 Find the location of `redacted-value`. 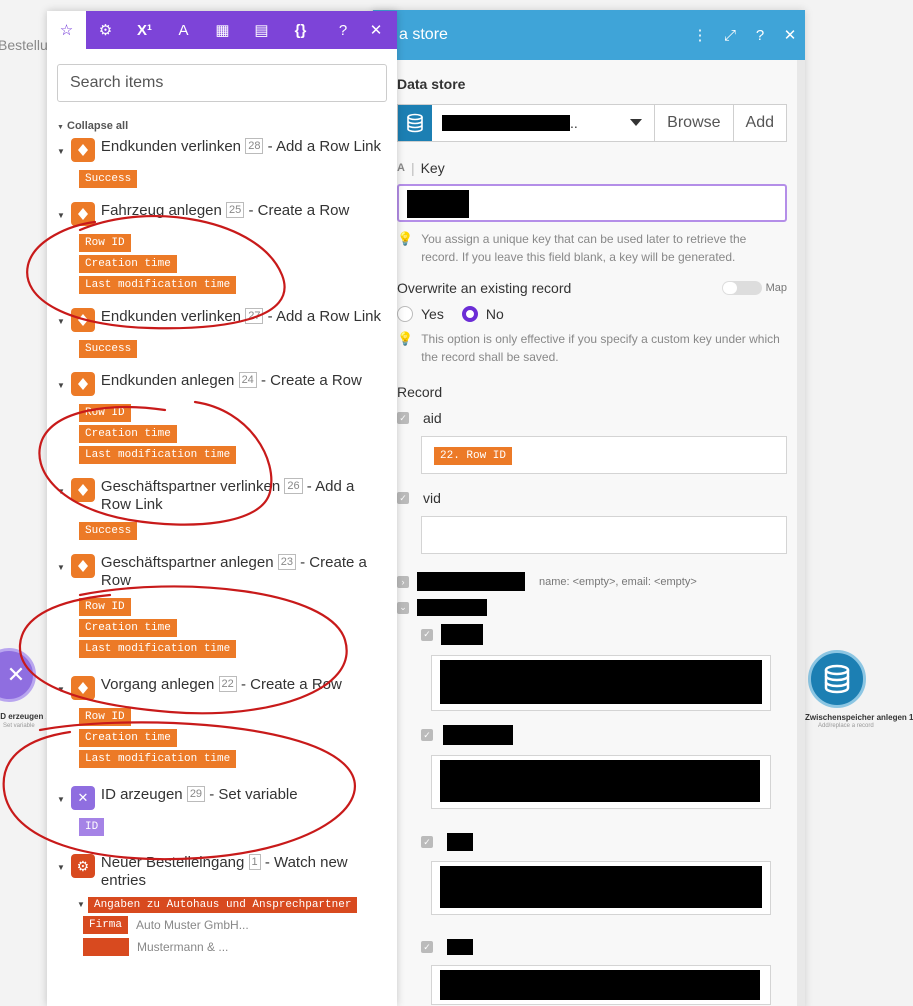

redacted-value is located at coordinates (600, 781).